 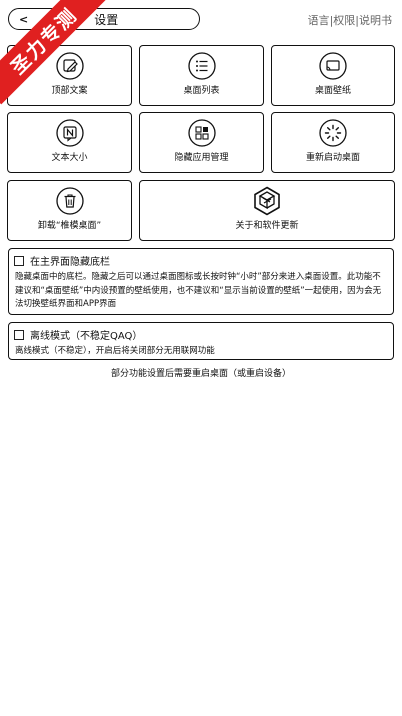 I want to click on option-description: 离线模式（不稳定），开启后将关闭部分无用联网功能, so click(x=115, y=351).